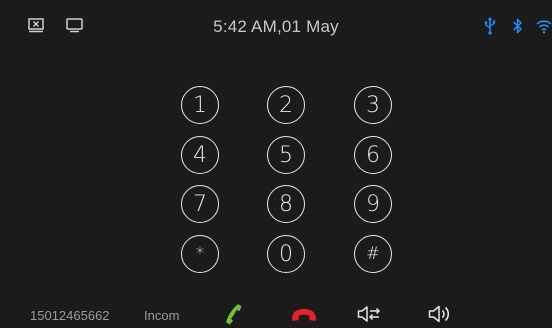  Describe the element at coordinates (70, 315) in the screenshot. I see `caller-number: 15012465662` at that location.